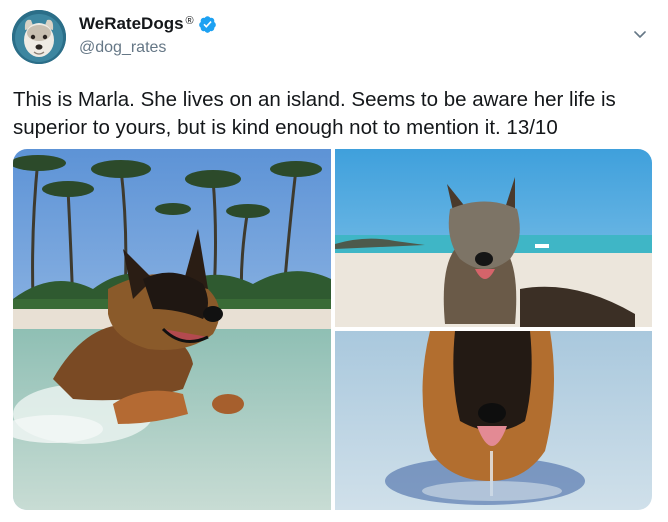  Describe the element at coordinates (131, 24) in the screenshot. I see `display-name: WeRateDogs` at that location.